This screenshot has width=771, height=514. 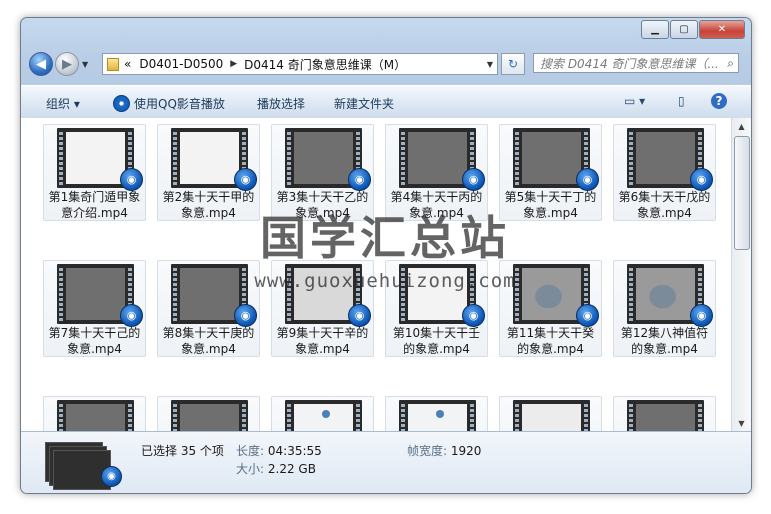 What do you see at coordinates (550, 308) in the screenshot?
I see `file-item: ◉ 第11集十天干癸 的象意.mp4` at bounding box center [550, 308].